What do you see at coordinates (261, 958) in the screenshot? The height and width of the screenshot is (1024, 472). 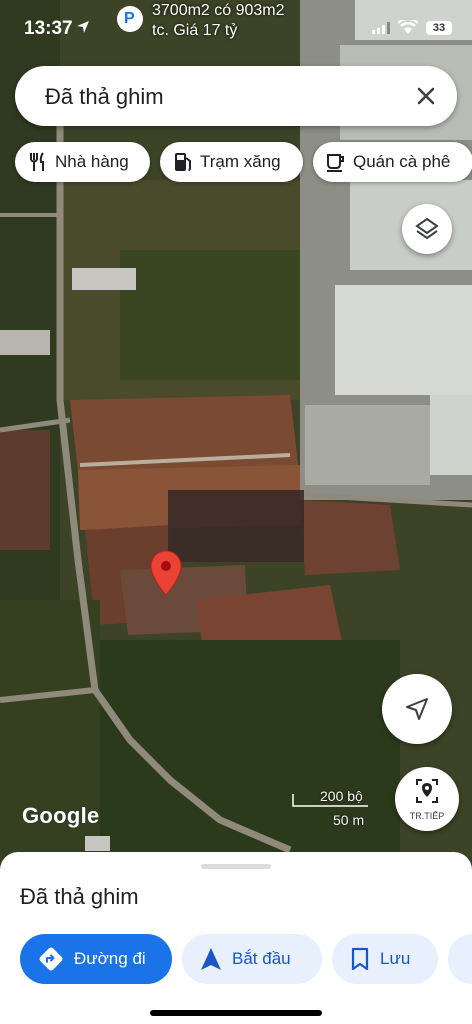 I see `start-label: Bắt đầu` at bounding box center [261, 958].